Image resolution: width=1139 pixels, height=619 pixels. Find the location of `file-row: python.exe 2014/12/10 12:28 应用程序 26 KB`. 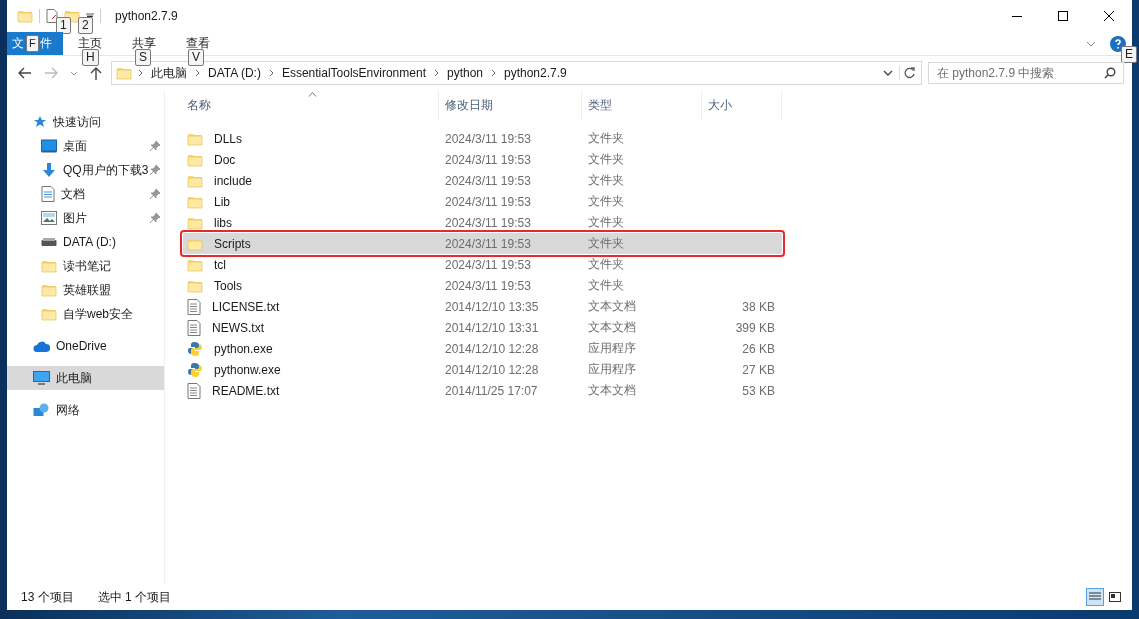

file-row: python.exe 2014/12/10 12:28 应用程序 26 KB is located at coordinates (482, 348).